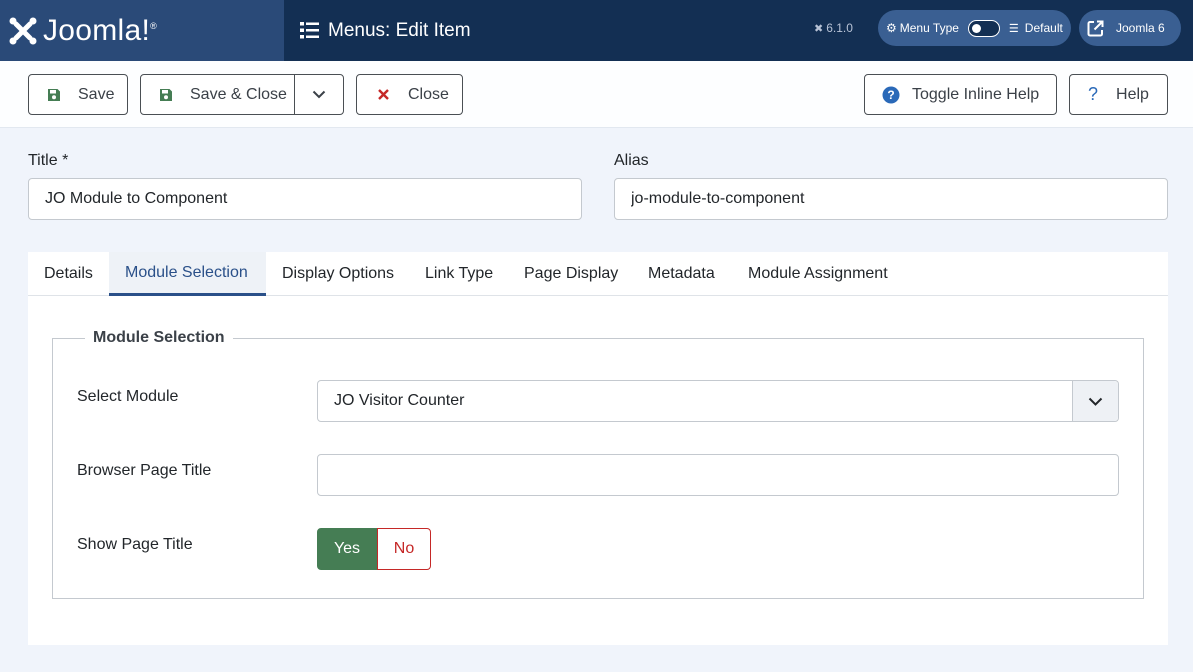  What do you see at coordinates (399, 30) in the screenshot?
I see `page-title: Menus: Edit Item` at bounding box center [399, 30].